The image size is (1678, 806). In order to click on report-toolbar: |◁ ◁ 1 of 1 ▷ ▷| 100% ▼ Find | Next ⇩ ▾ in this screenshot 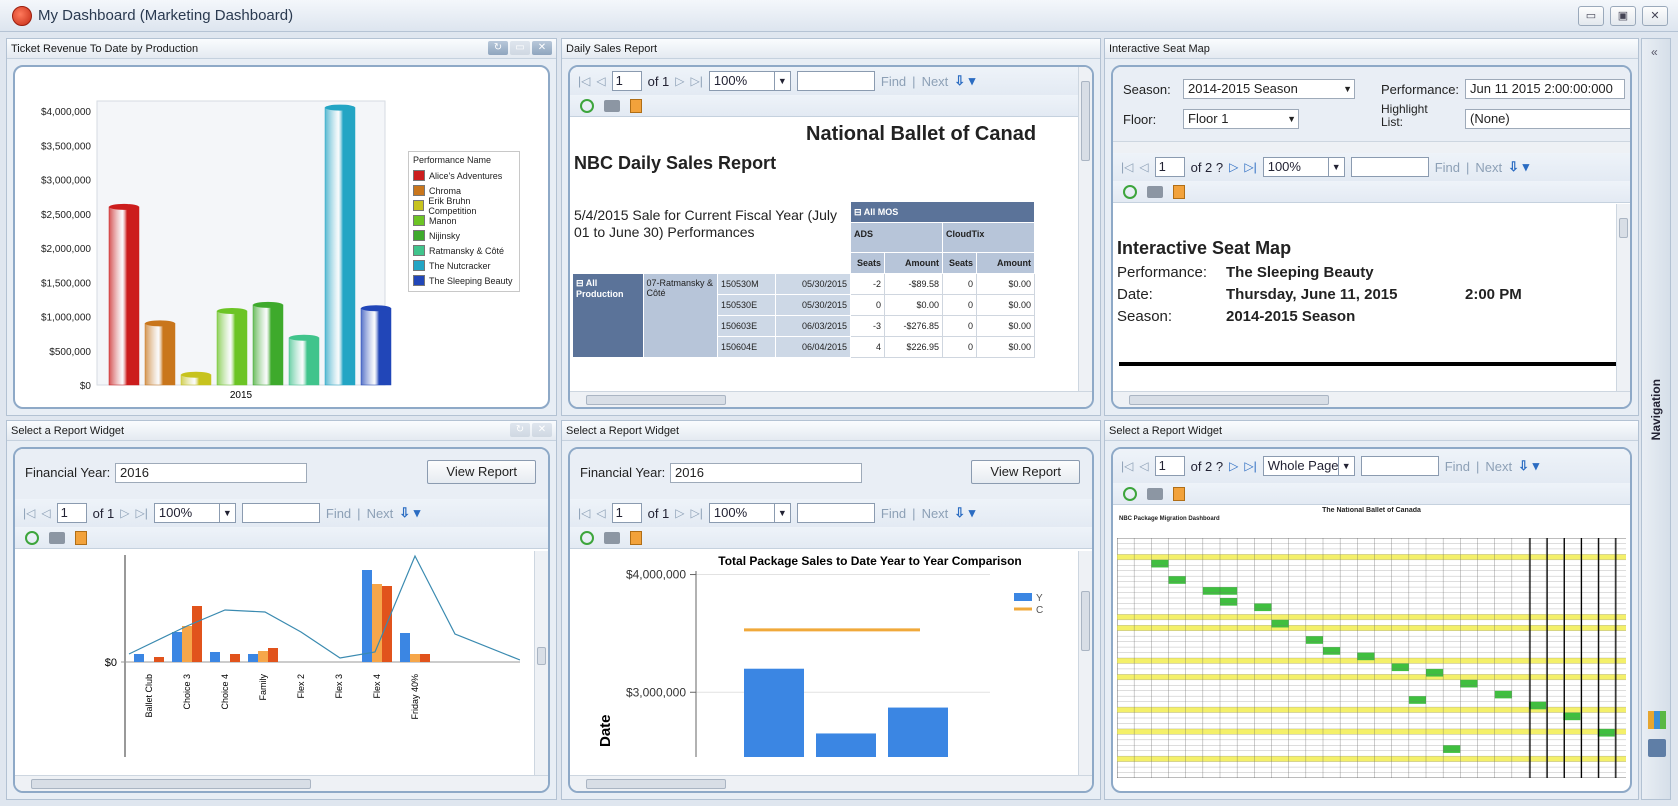, I will do `click(281, 513)`.